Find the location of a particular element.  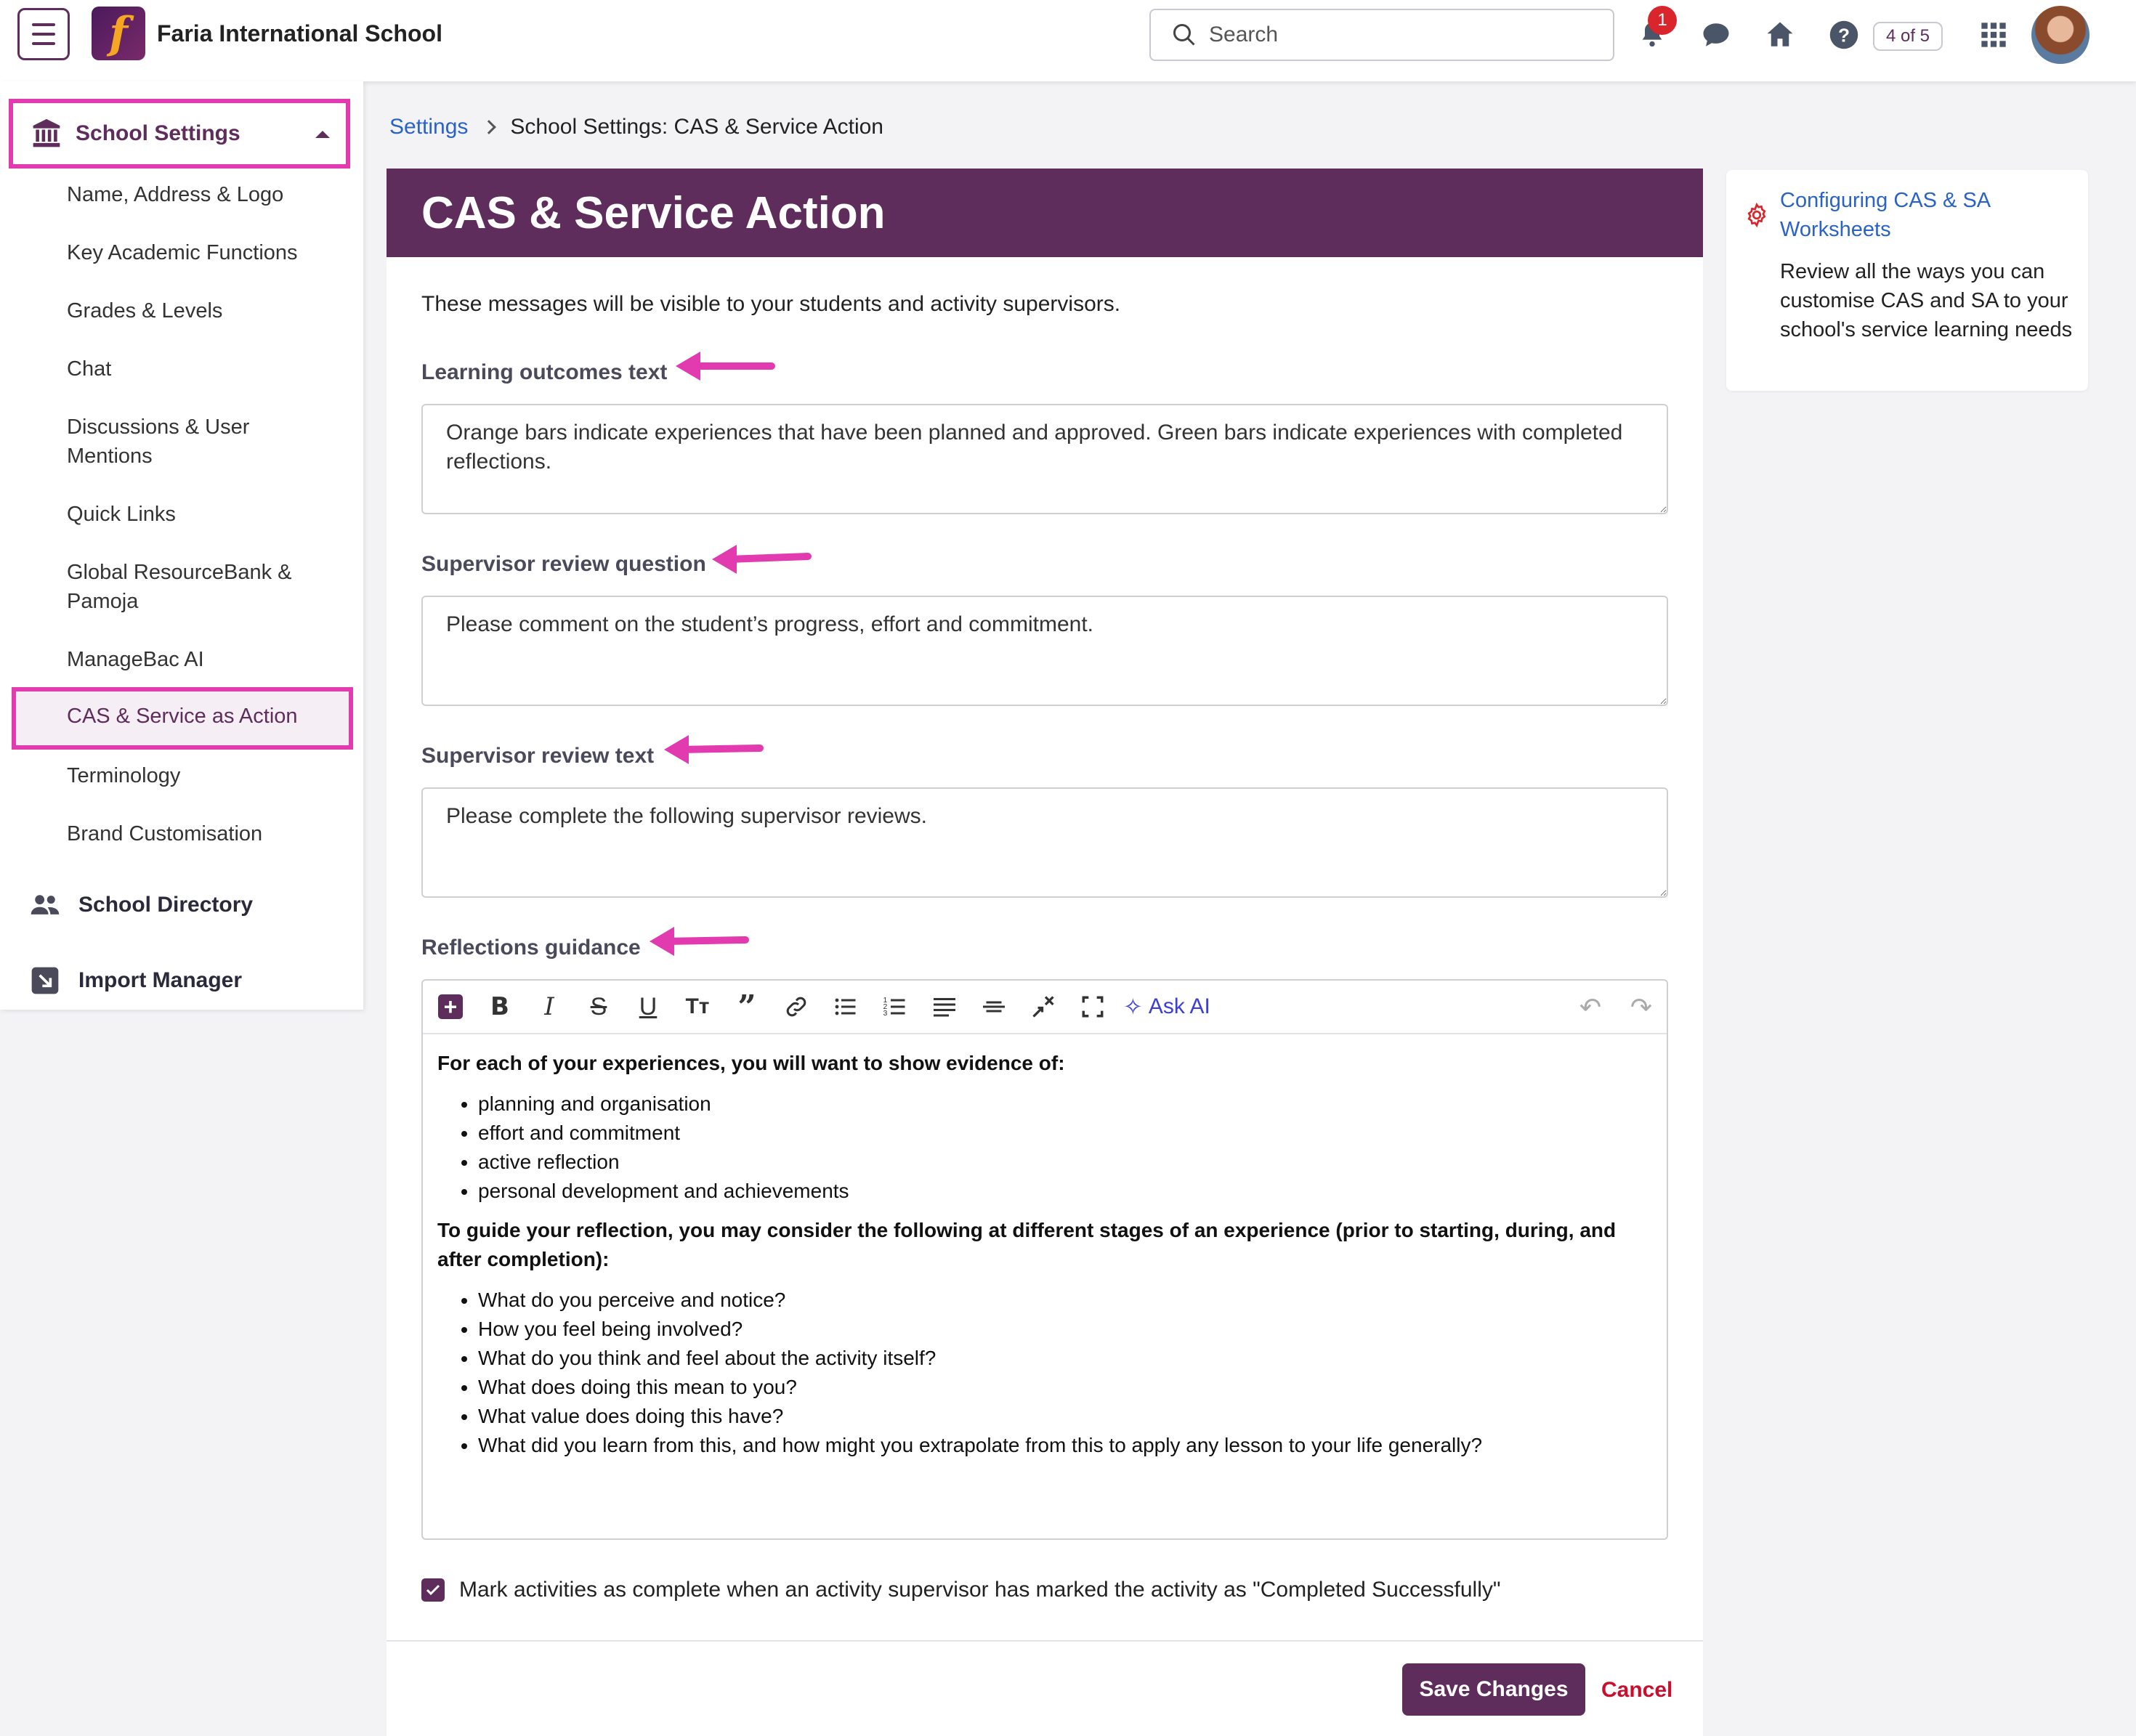

sidebar-section-label: School Directory is located at coordinates (166, 905).